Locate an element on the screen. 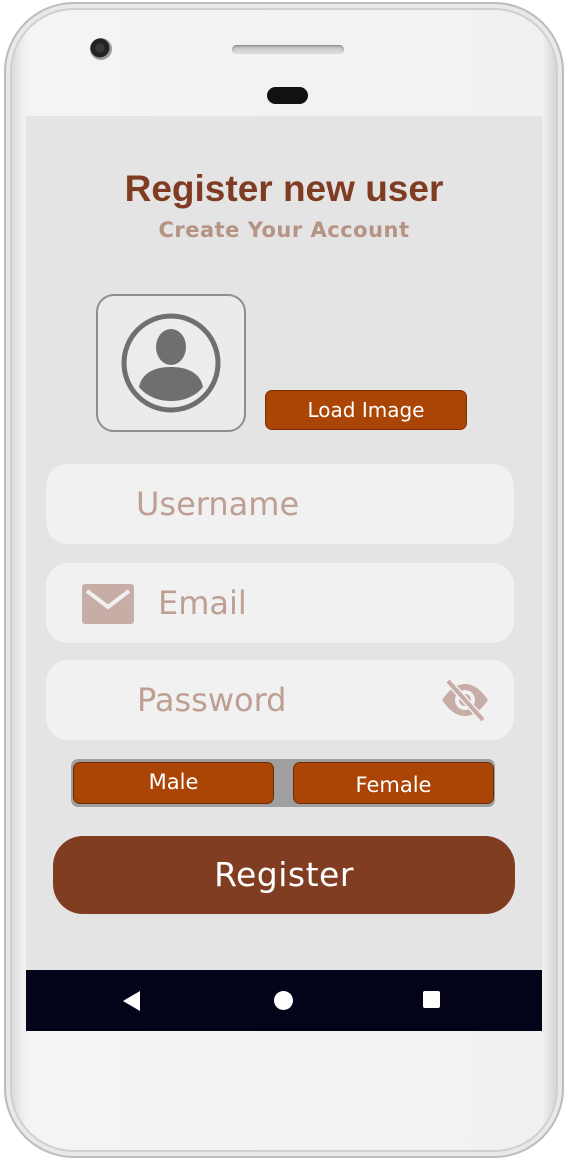  account-circle-icon is located at coordinates (171, 363).